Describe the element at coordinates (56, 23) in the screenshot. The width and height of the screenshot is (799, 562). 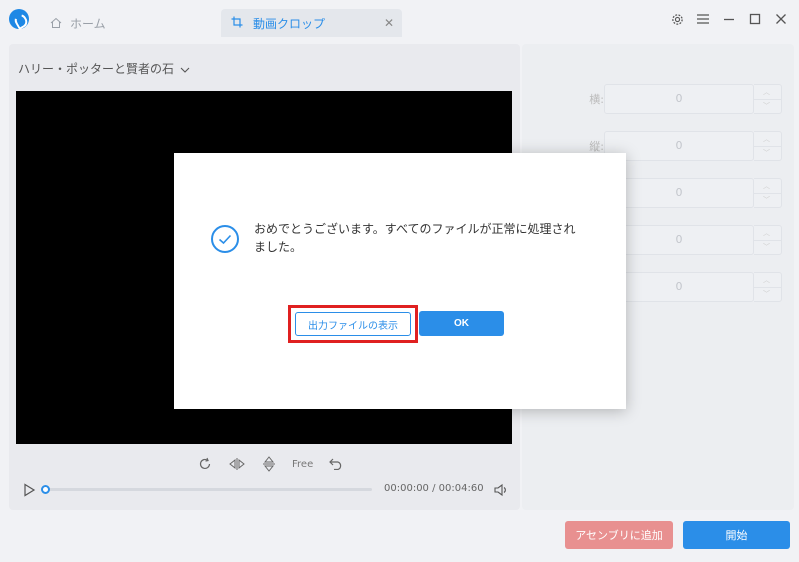
I see `home-icon` at that location.